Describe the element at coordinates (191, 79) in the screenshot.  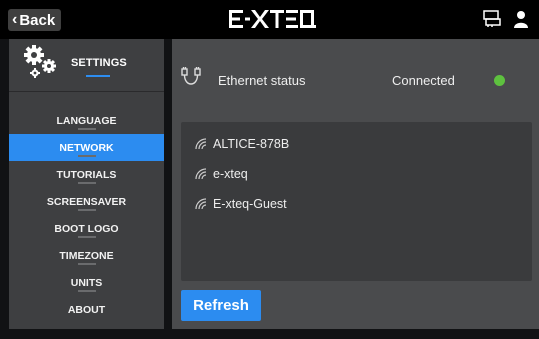
I see `ethernet-cable-icon` at that location.